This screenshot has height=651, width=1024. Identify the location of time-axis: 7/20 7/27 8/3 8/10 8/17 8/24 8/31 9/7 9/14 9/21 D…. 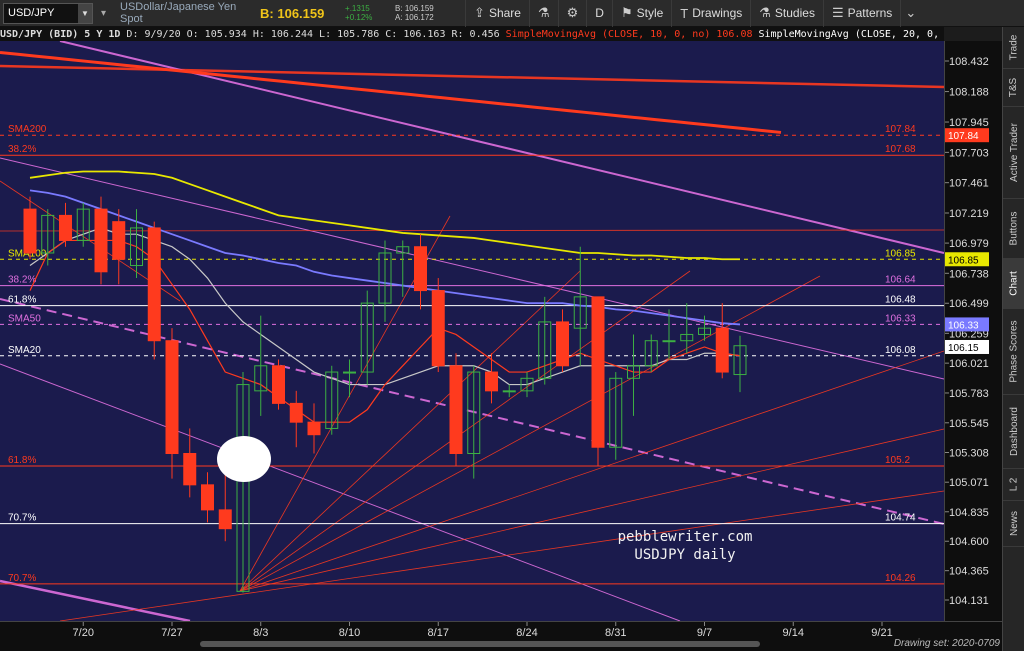
(501, 636).